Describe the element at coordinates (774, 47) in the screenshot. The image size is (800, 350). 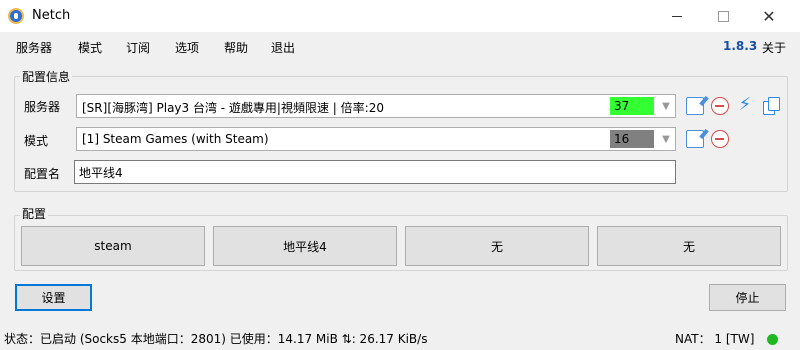
I see `about-link: 关于` at that location.